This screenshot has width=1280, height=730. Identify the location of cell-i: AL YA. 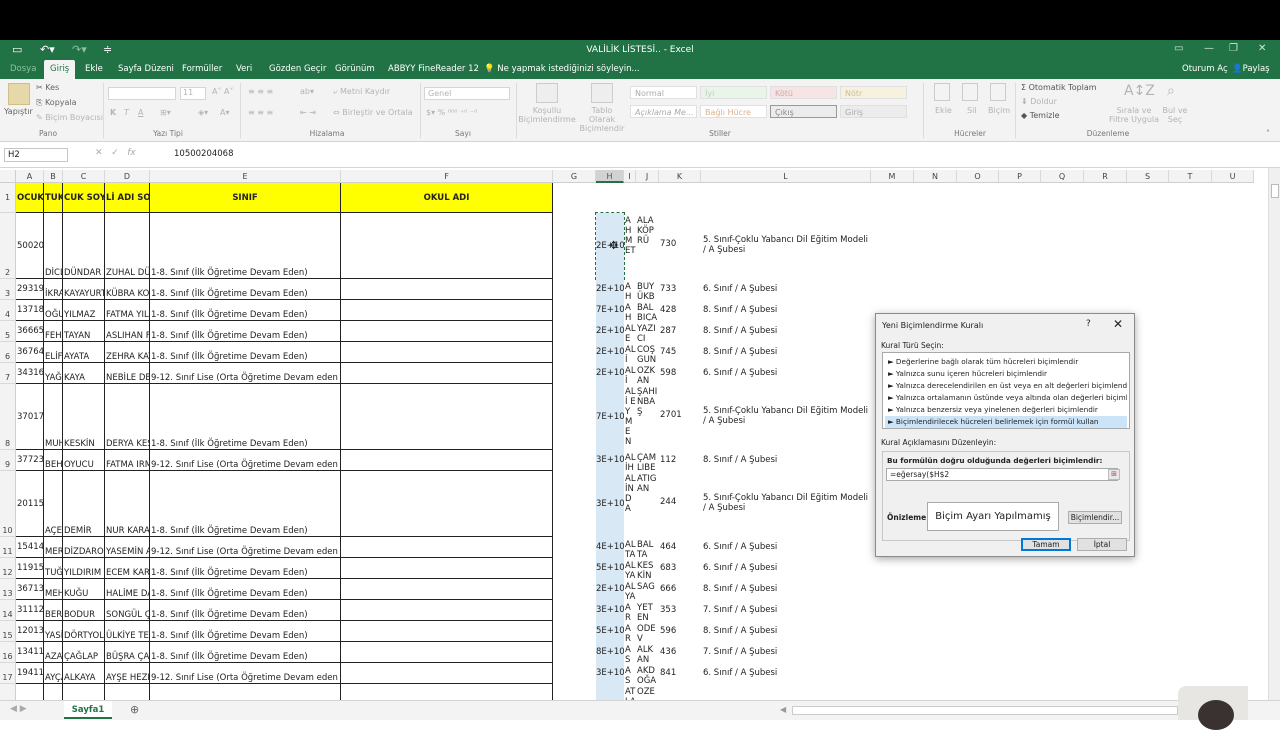
(630, 591).